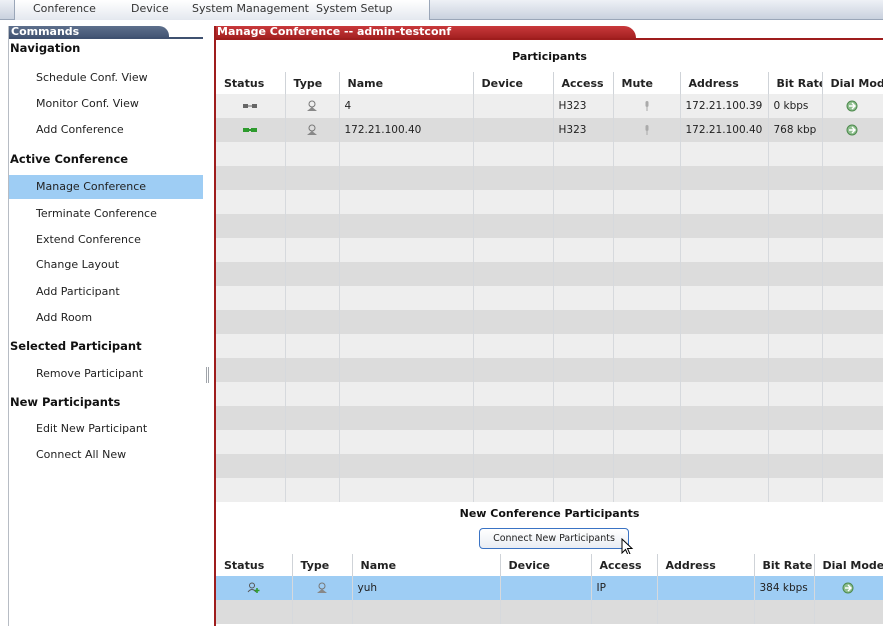  Describe the element at coordinates (852, 106) in the screenshot. I see `dial-out-icon` at that location.